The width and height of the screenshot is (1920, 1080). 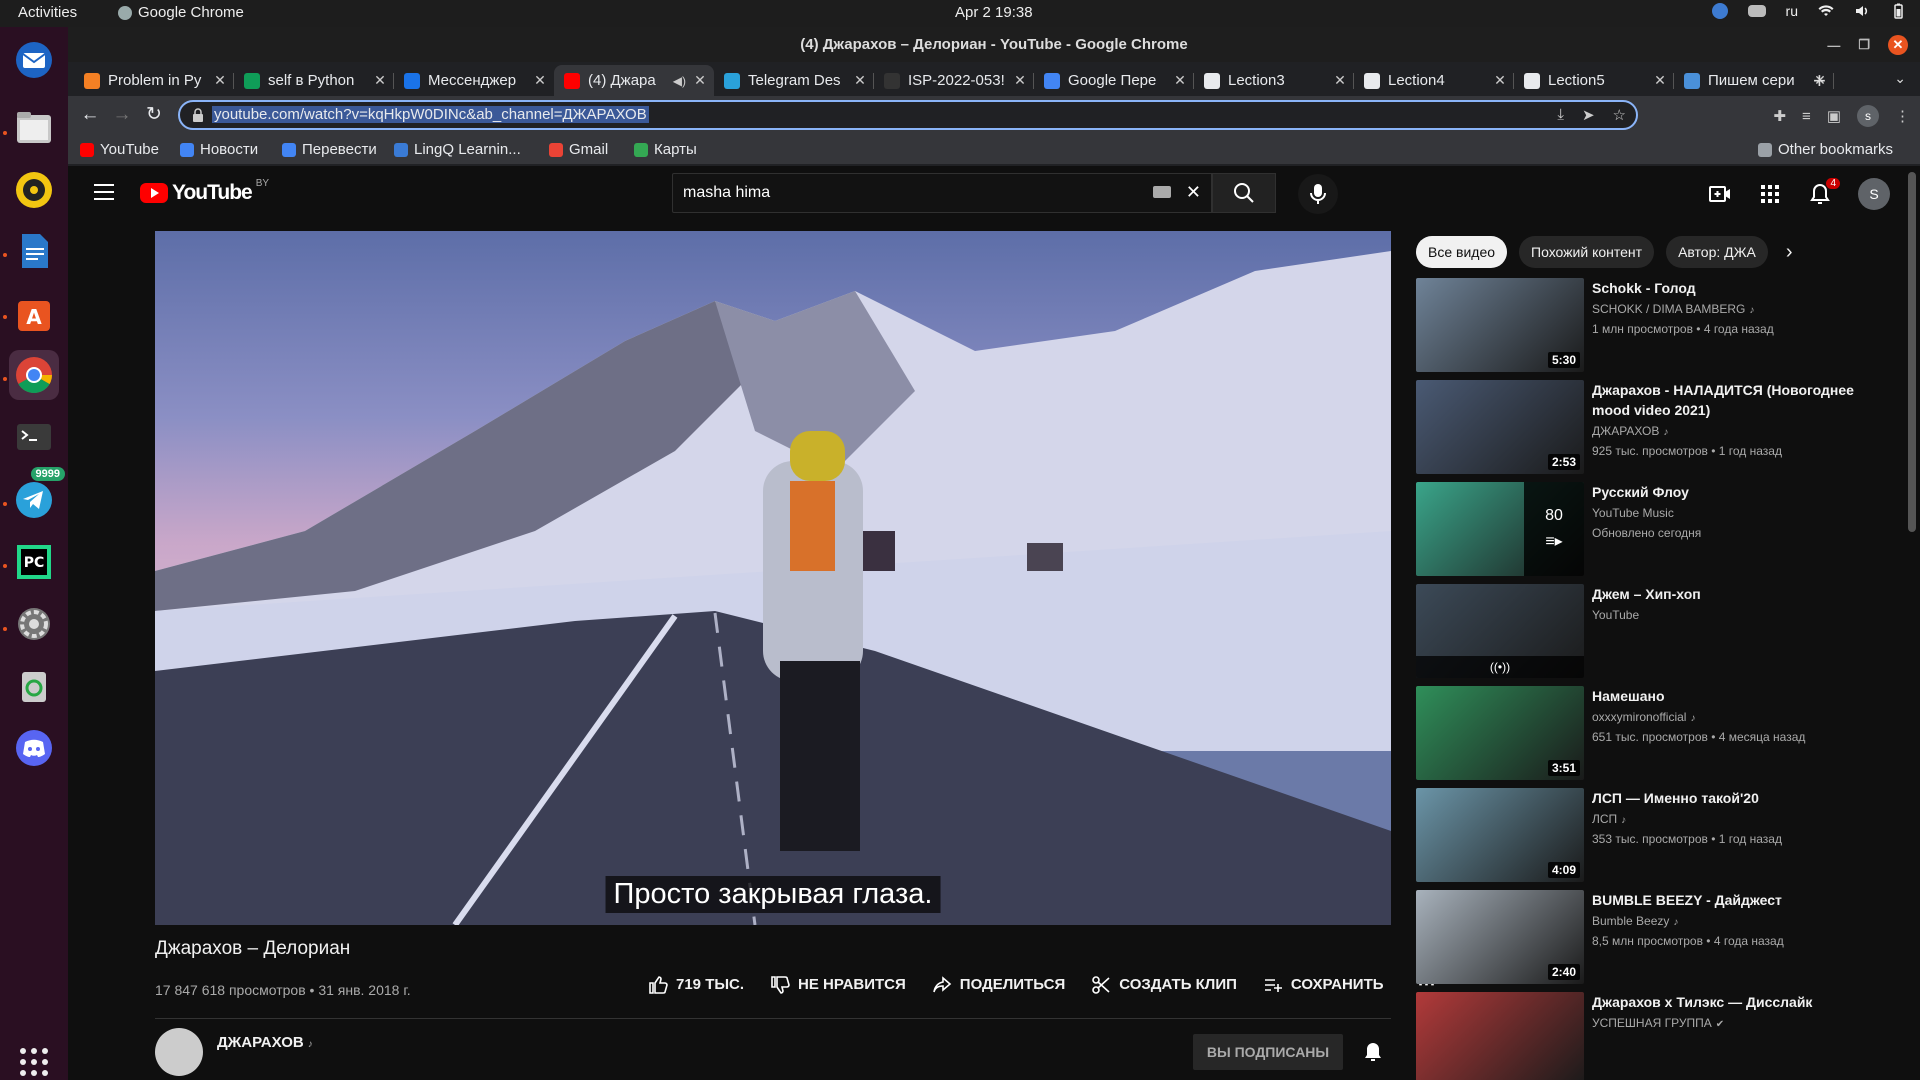 I want to click on forward-button: →, so click(x=122, y=116).